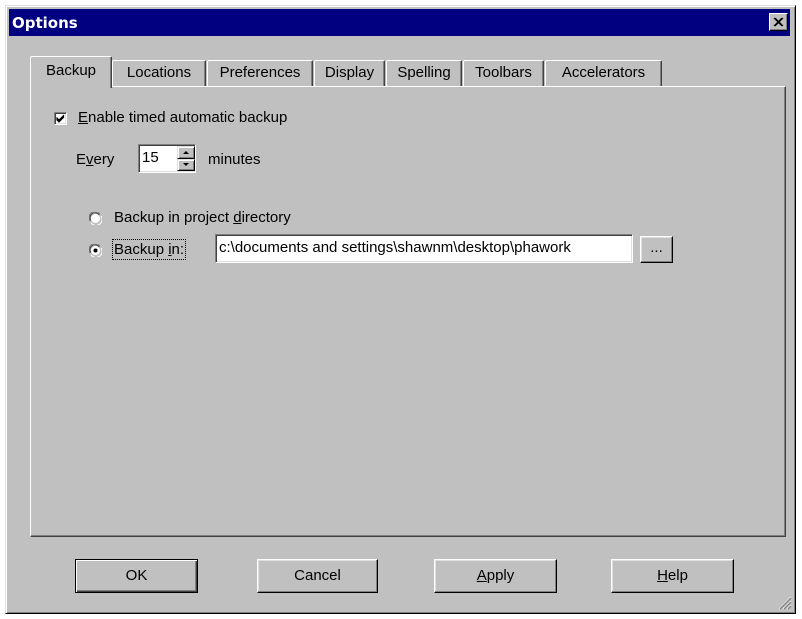 Image resolution: width=802 pixels, height=619 pixels. I want to click on arrow-down-icon, so click(186, 164).